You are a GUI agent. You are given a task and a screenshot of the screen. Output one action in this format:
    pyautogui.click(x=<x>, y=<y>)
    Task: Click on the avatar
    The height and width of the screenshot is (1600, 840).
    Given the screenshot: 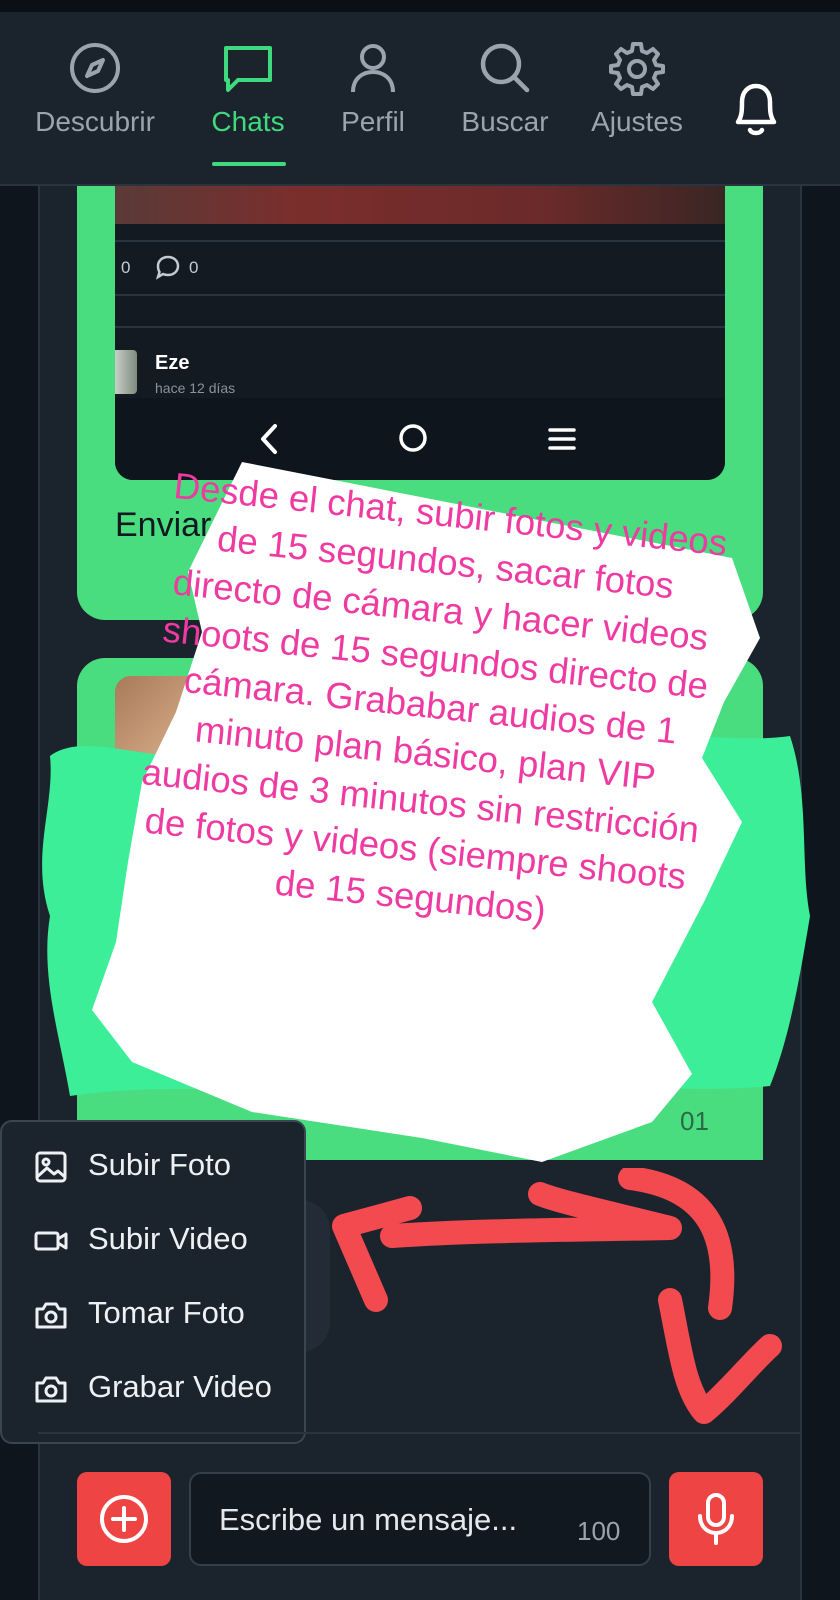 What is the action you would take?
    pyautogui.click(x=126, y=372)
    